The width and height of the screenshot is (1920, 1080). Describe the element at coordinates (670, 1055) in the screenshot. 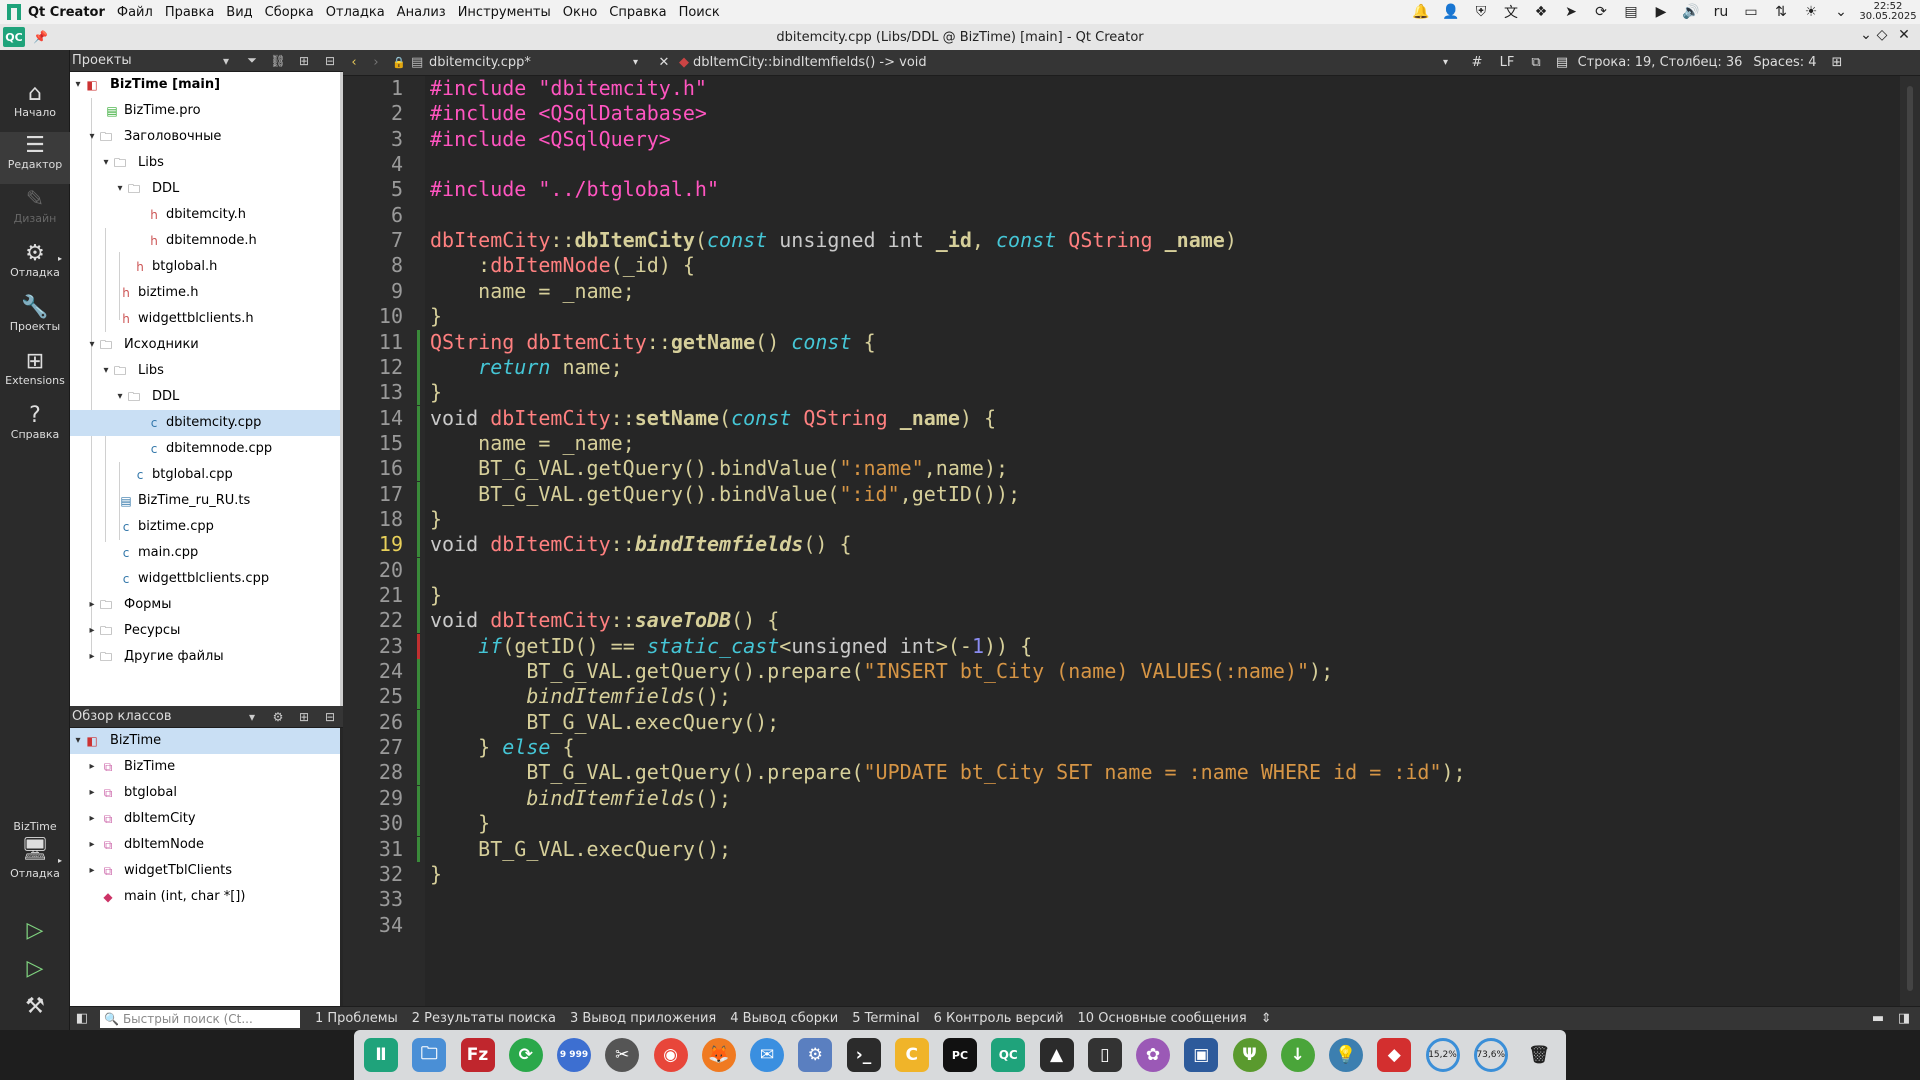

I see `chrome-icon: ◉` at that location.